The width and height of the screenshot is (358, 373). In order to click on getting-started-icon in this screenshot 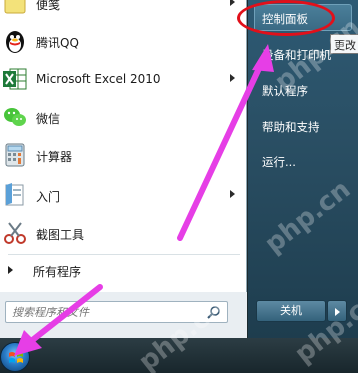, I will do `click(15, 195)`.